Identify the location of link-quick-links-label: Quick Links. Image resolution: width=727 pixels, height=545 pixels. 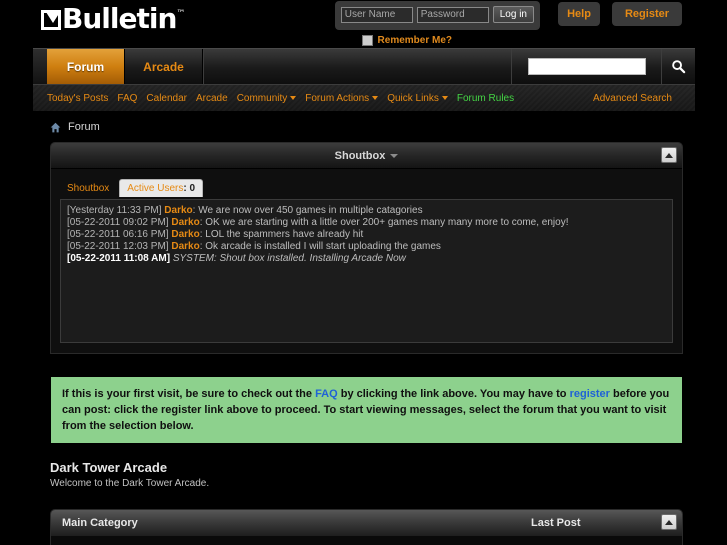
(413, 98).